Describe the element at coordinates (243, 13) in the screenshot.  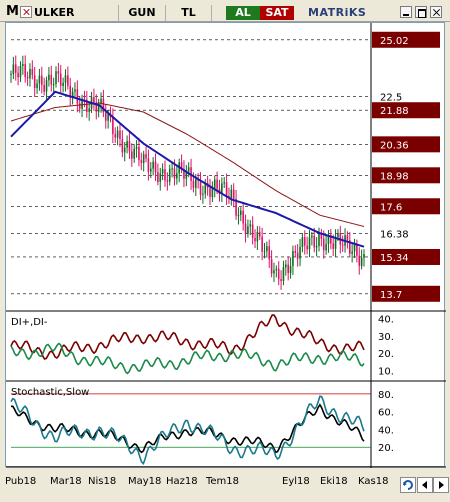
I see `buy-button: AL` at that location.